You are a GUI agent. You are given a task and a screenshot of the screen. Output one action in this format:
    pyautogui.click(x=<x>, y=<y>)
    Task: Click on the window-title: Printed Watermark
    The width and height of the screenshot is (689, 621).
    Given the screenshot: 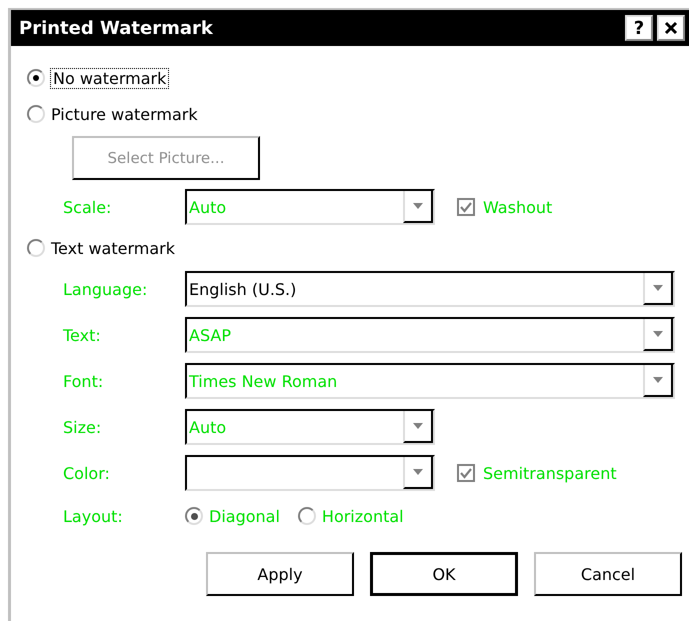 What is the action you would take?
    pyautogui.click(x=116, y=28)
    